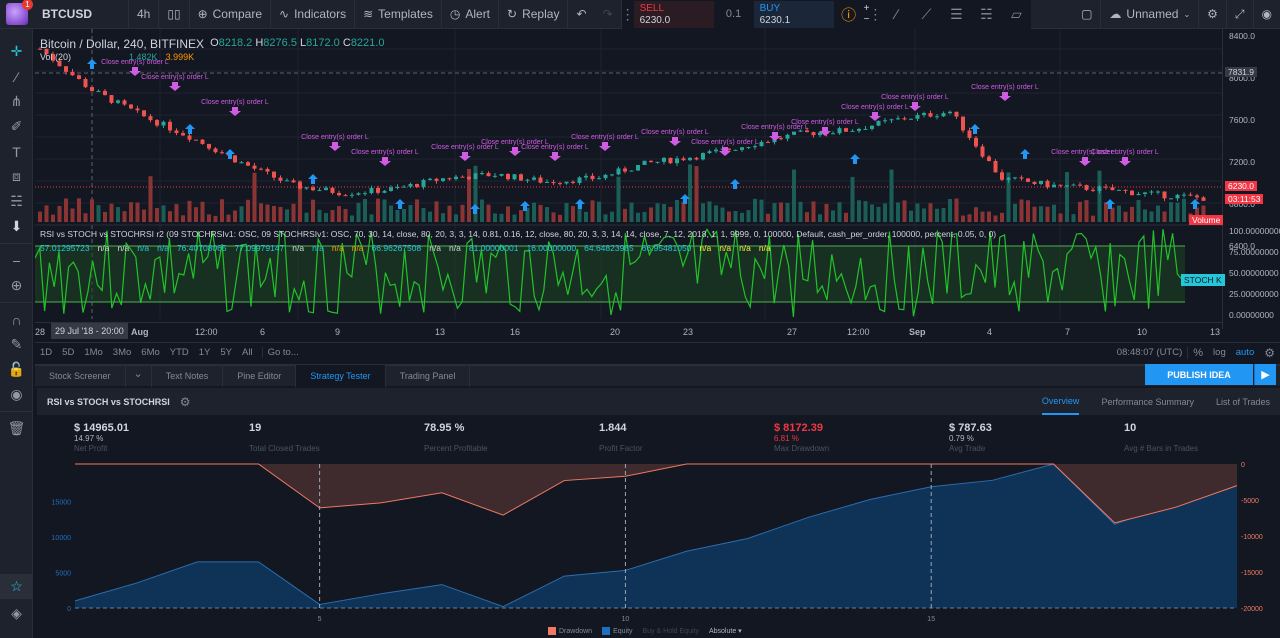 The image size is (1280, 638). What do you see at coordinates (247, 352) in the screenshot?
I see `range-all: All` at bounding box center [247, 352].